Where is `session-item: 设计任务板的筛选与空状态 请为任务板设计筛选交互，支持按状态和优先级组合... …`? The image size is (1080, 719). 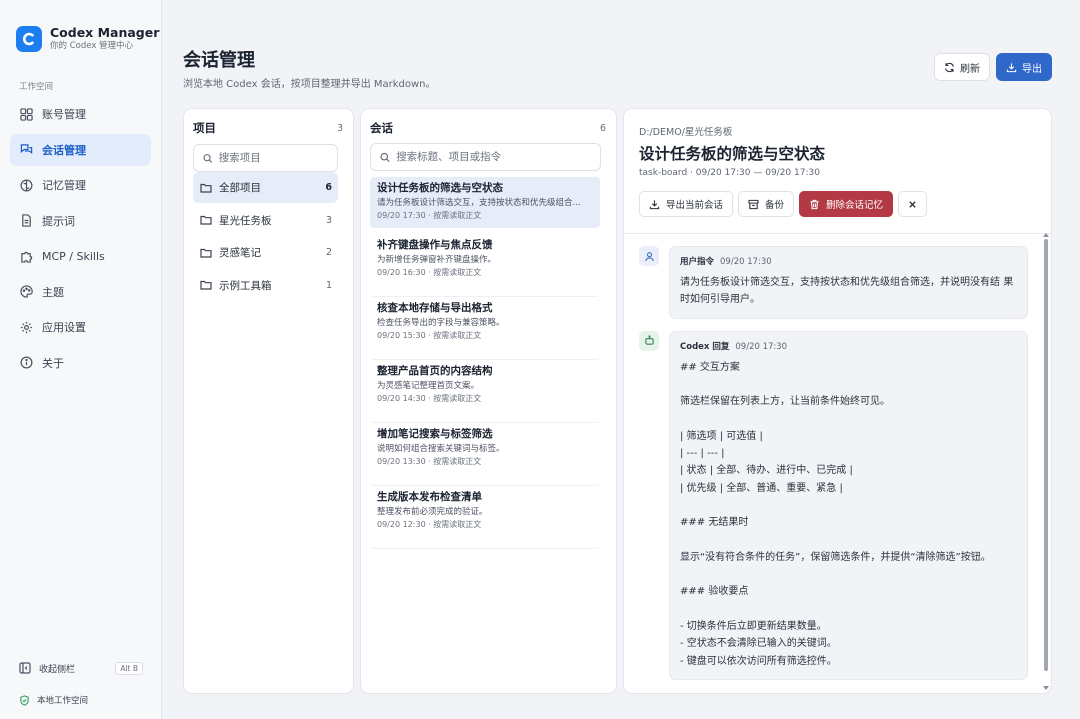 session-item: 设计任务板的筛选与空状态 请为任务板设计筛选交互，支持按状态和优先级组合... … is located at coordinates (485, 202).